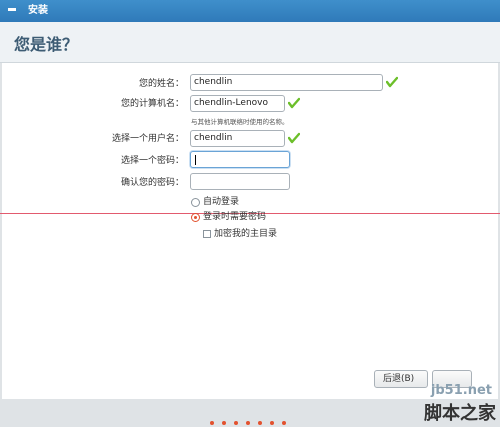 The height and width of the screenshot is (427, 500). What do you see at coordinates (246, 234) in the screenshot?
I see `encrypt-home-label: 加密我的主目录` at bounding box center [246, 234].